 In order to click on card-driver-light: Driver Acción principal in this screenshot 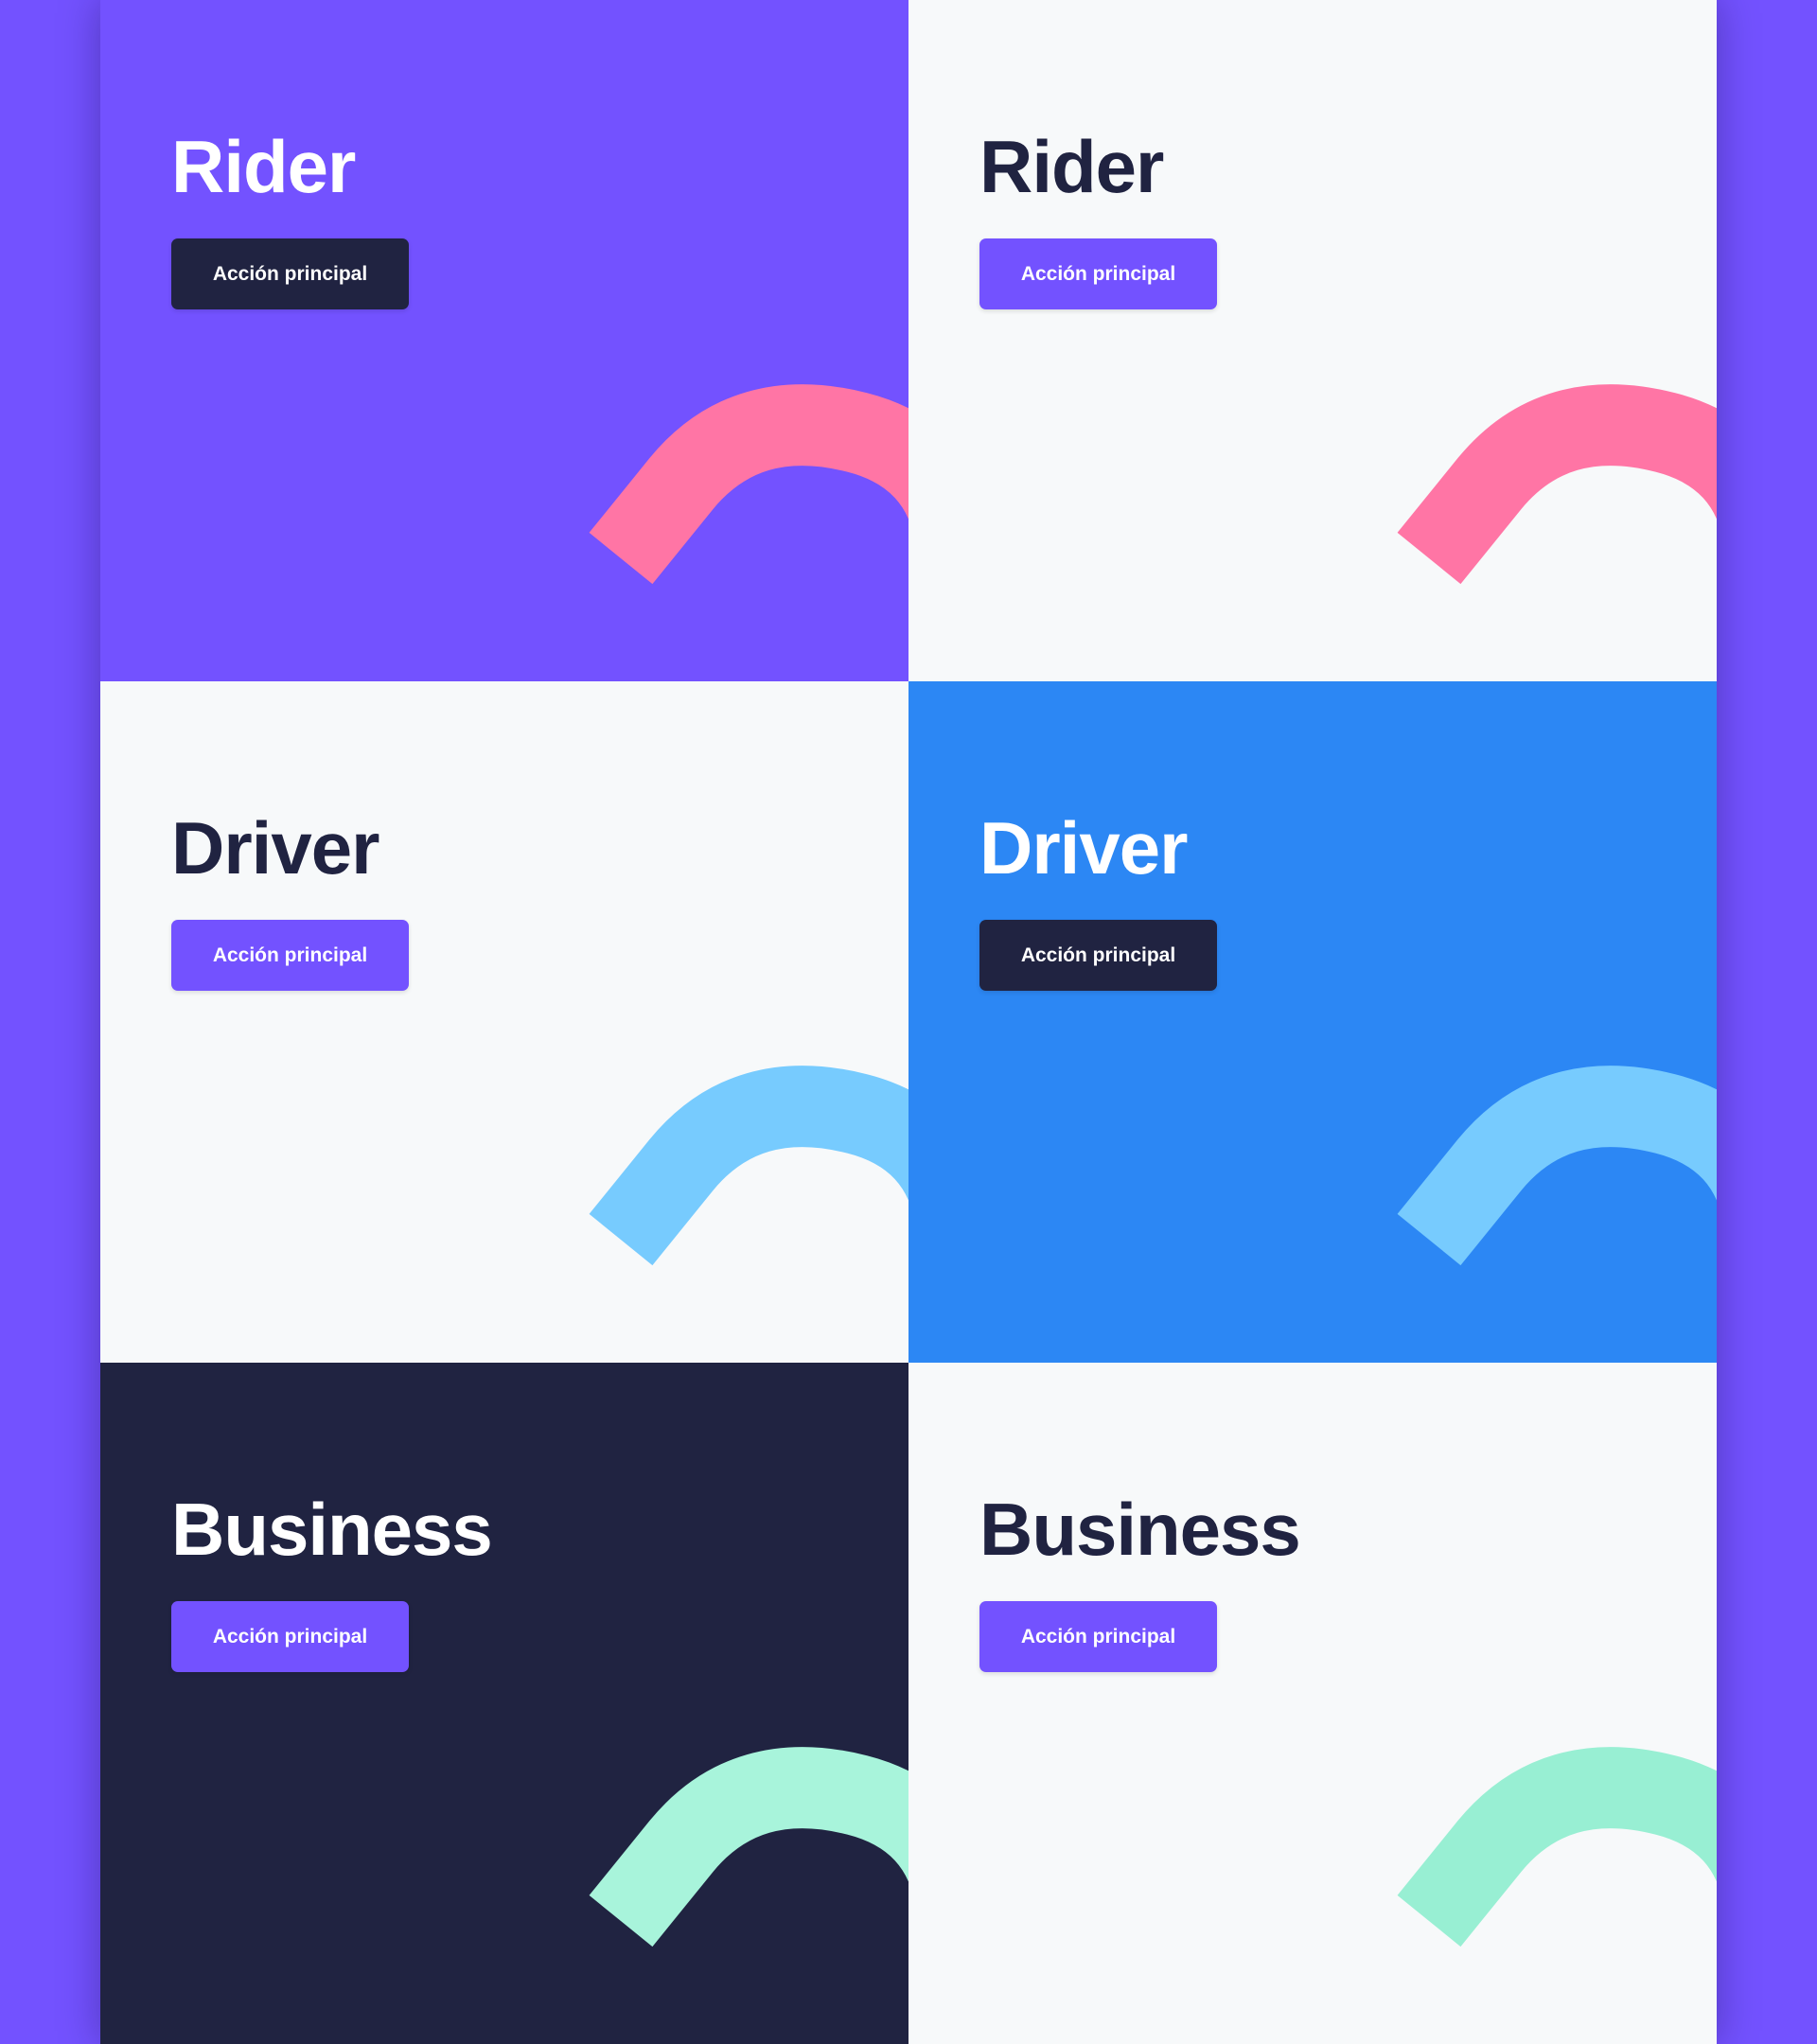, I will do `click(504, 1022)`.